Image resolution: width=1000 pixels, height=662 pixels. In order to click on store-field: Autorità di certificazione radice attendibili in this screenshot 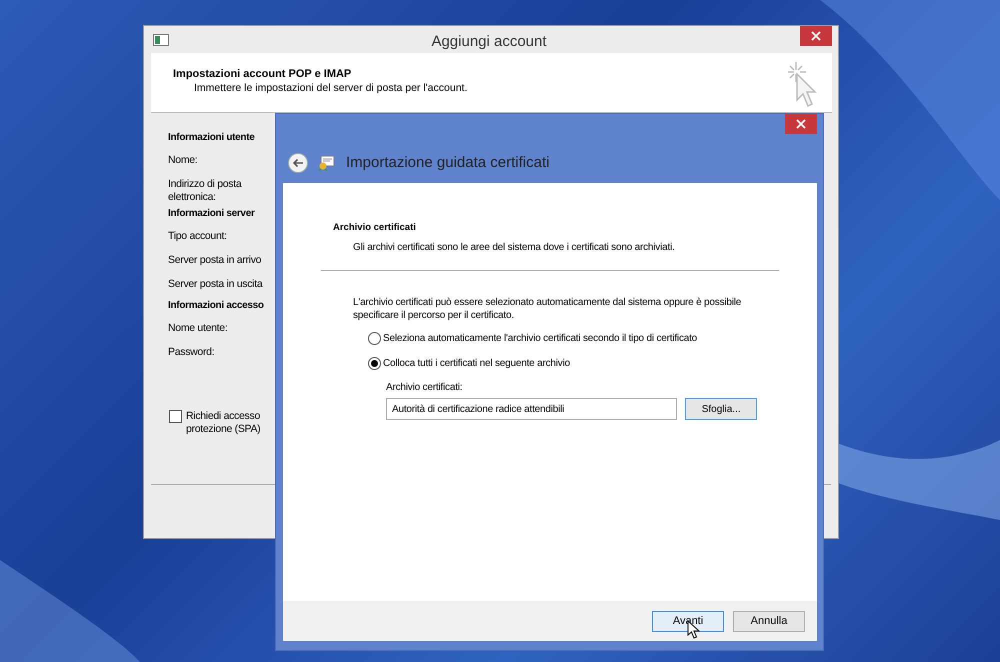, I will do `click(532, 409)`.